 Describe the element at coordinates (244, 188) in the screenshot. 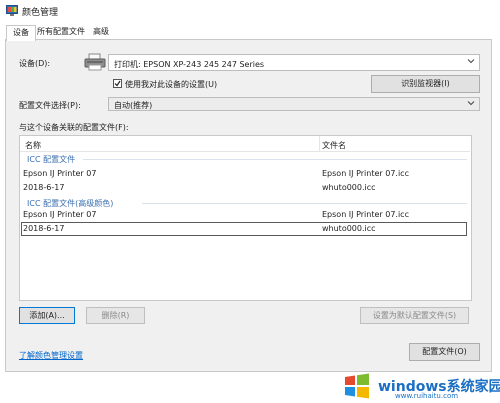

I see `table-row: 2018-6-17 whuto000.icc` at that location.